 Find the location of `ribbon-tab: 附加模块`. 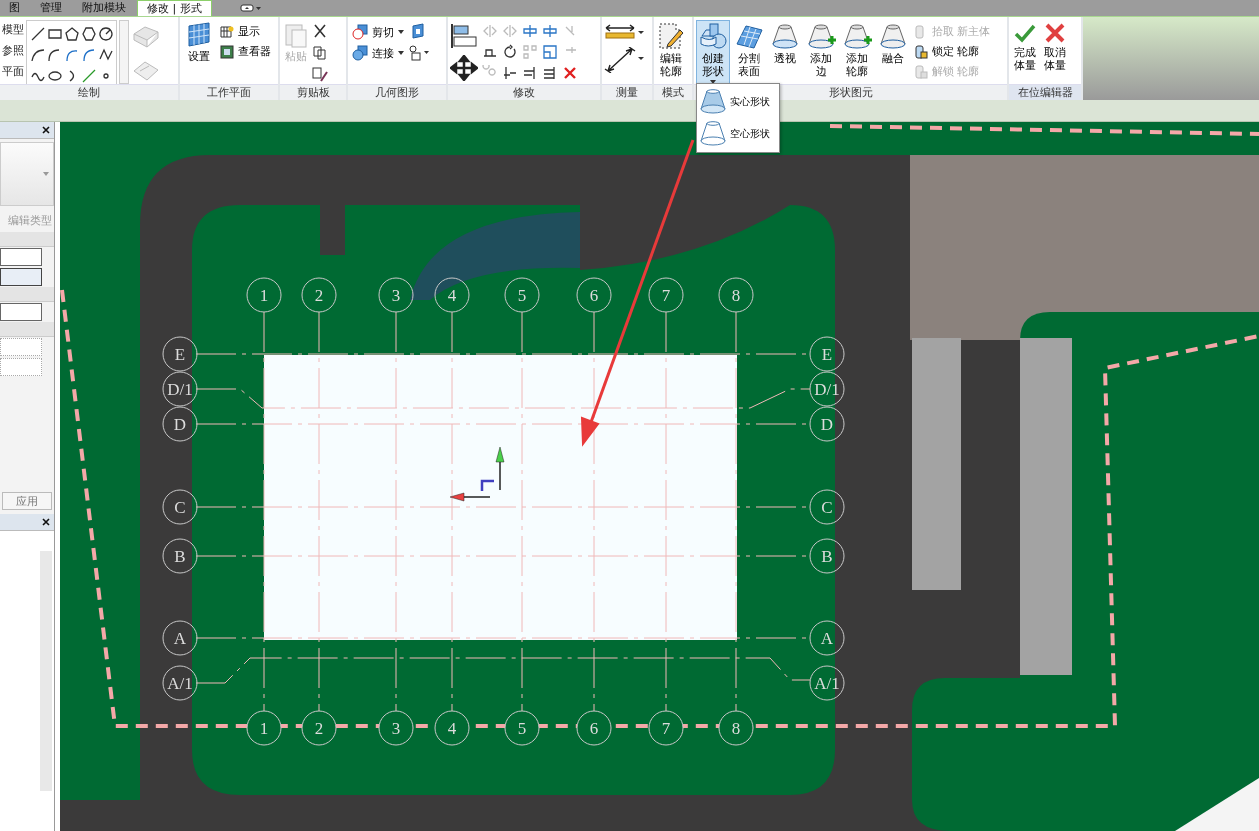

ribbon-tab: 附加模块 is located at coordinates (104, 8).